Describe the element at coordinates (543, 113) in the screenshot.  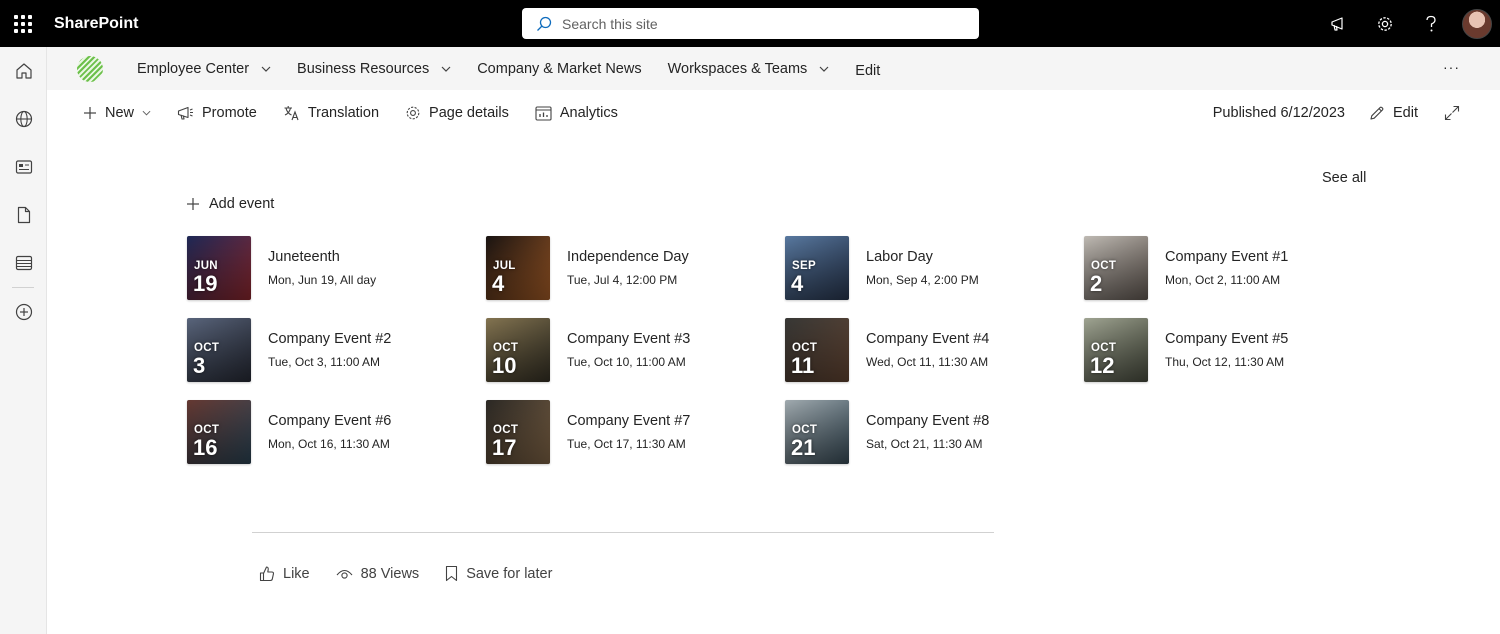
I see `analytics-icon` at that location.